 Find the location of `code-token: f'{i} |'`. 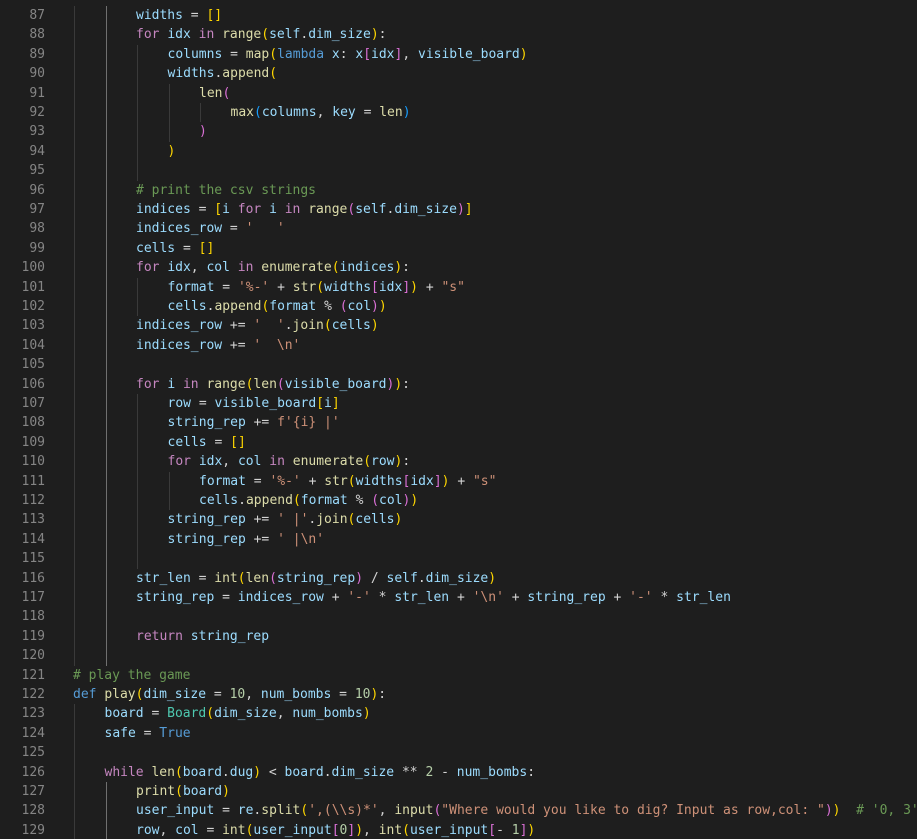

code-token: f'{i} |' is located at coordinates (308, 423).